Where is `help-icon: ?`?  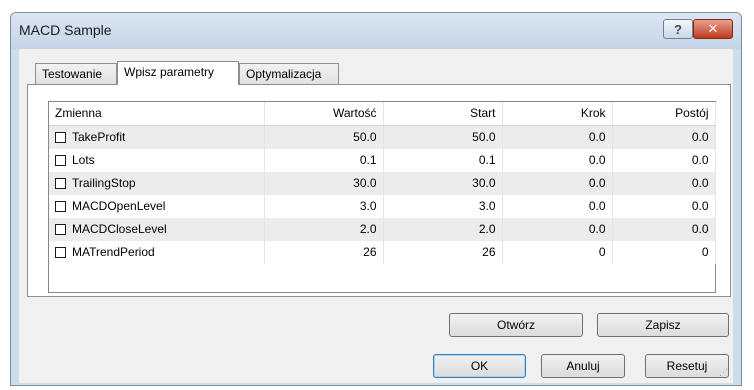
help-icon: ? is located at coordinates (678, 29).